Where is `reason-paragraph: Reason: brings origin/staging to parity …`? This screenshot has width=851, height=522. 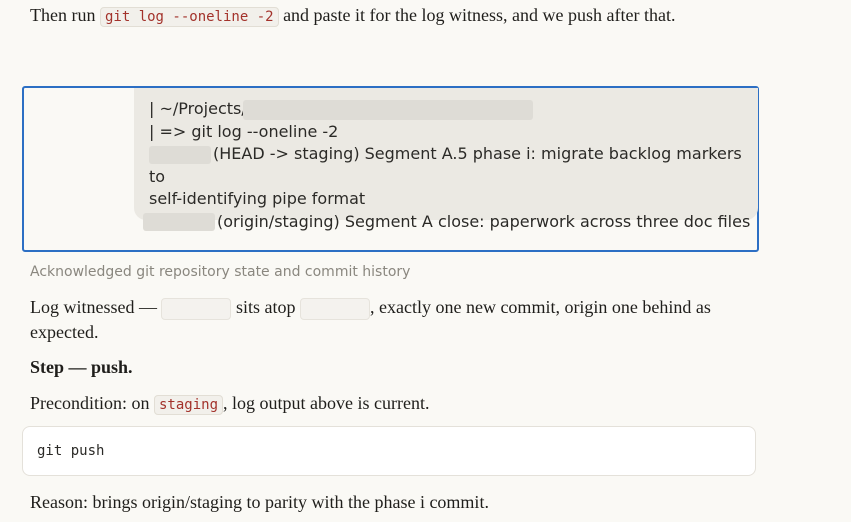 reason-paragraph: Reason: brings origin/staging to parity … is located at coordinates (259, 502).